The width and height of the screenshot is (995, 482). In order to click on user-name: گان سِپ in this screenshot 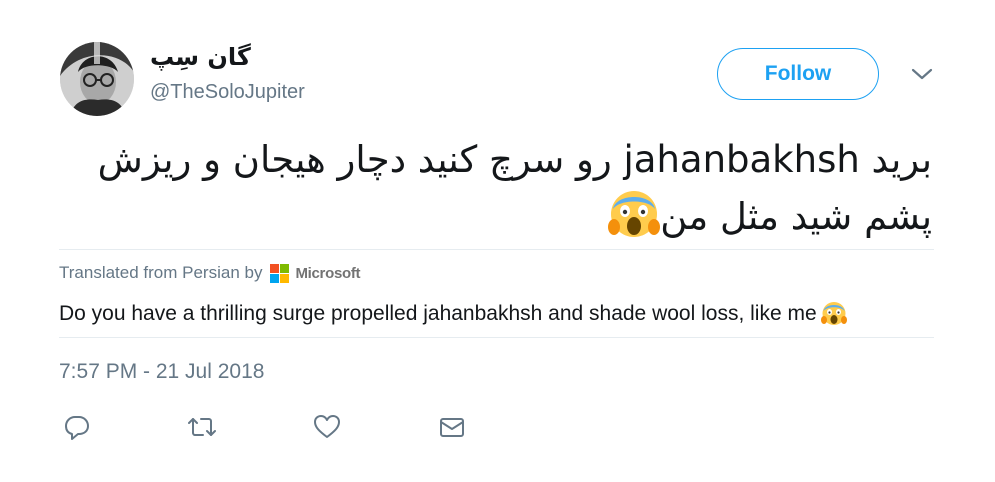, I will do `click(200, 57)`.